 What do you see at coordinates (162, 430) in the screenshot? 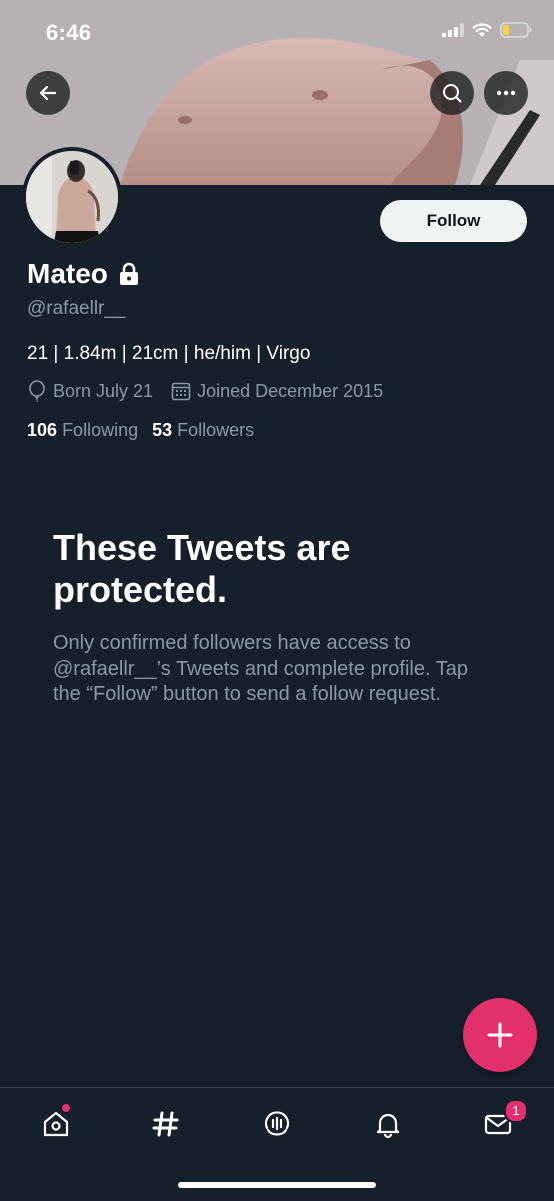
I see `followers-count: 53` at bounding box center [162, 430].